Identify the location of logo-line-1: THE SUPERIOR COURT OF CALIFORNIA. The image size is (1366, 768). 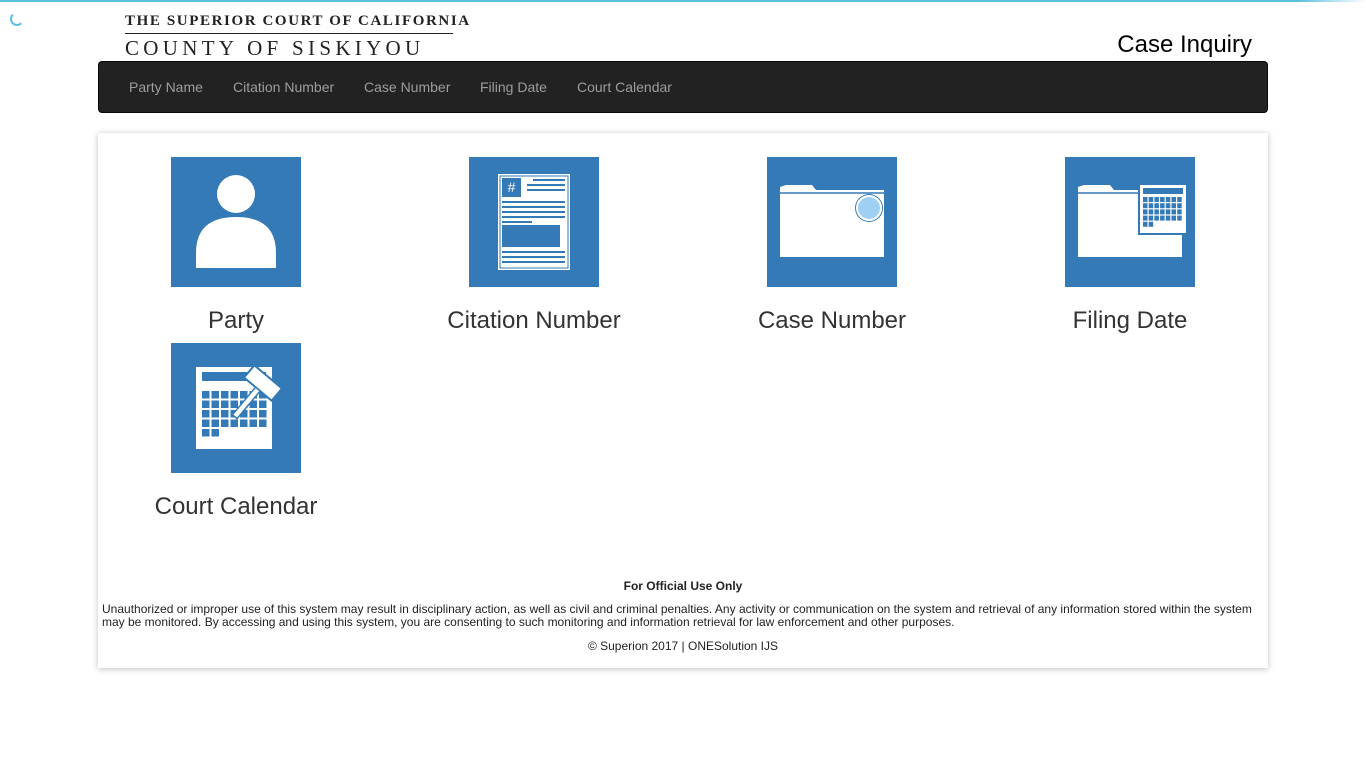
(298, 21).